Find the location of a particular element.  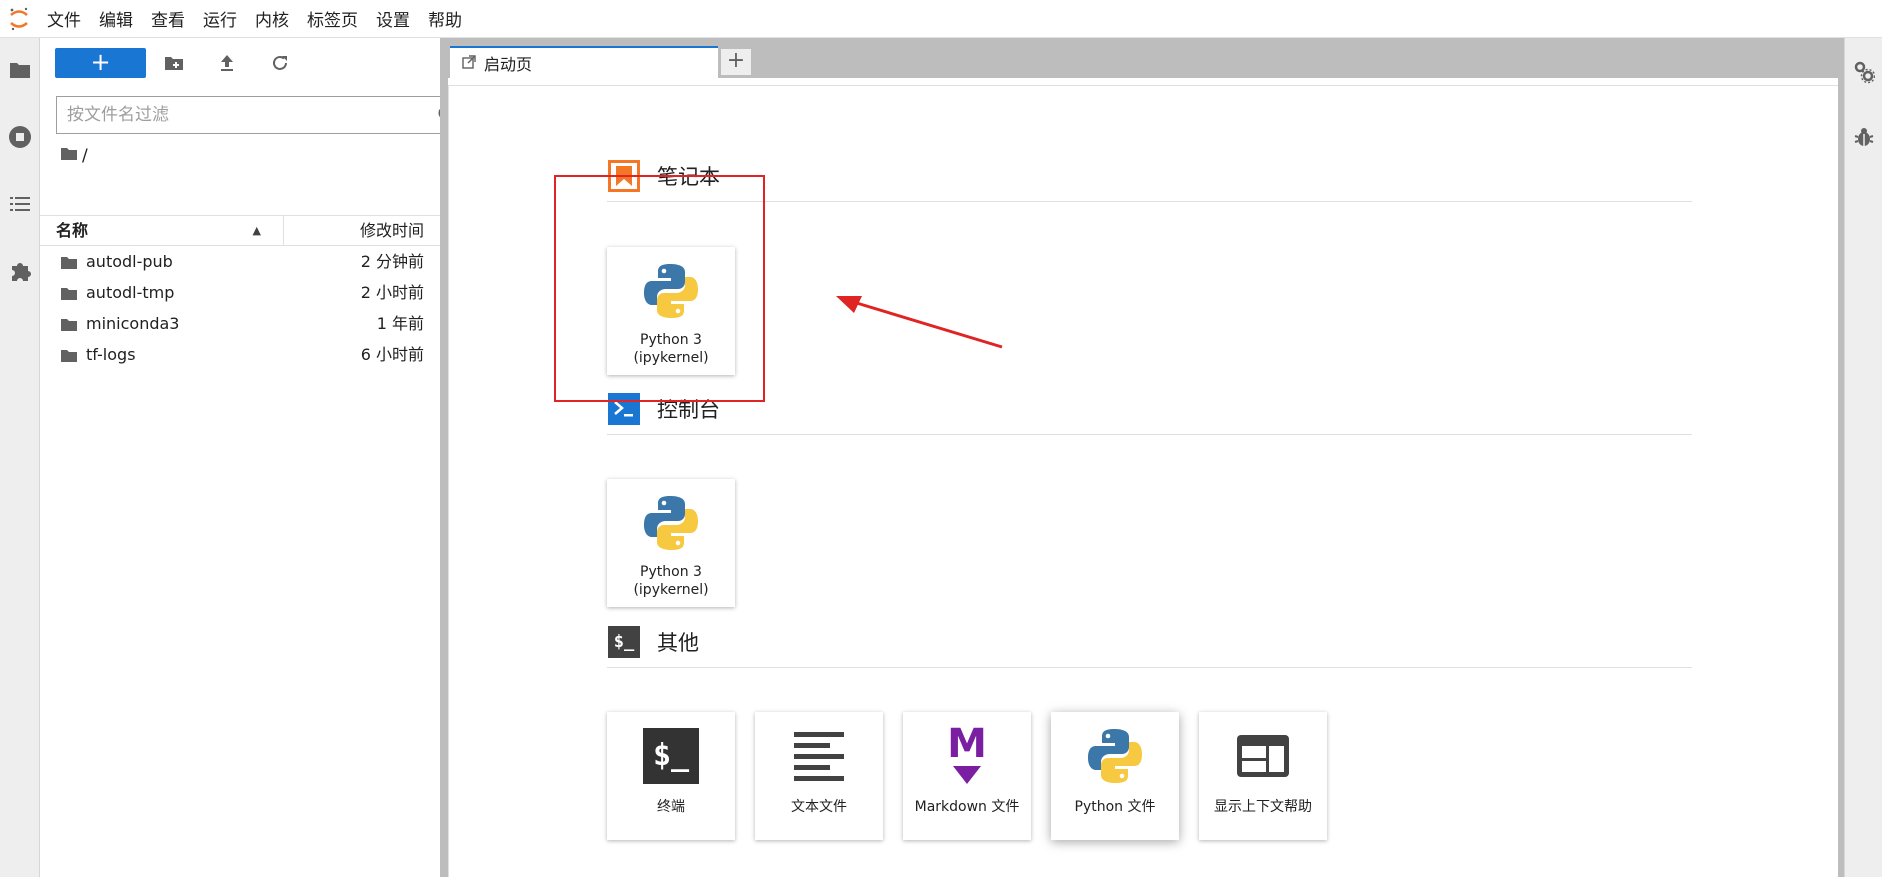

panel-splitter is located at coordinates (444, 457).